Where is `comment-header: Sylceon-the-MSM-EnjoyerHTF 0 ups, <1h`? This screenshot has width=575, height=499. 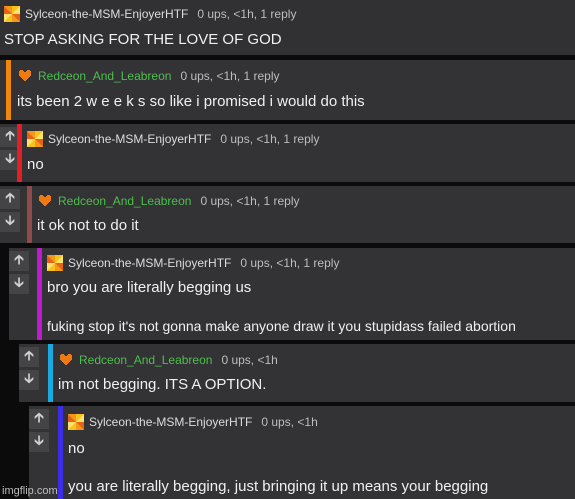 comment-header: Sylceon-the-MSM-EnjoyerHTF 0 ups, <1h is located at coordinates (193, 422).